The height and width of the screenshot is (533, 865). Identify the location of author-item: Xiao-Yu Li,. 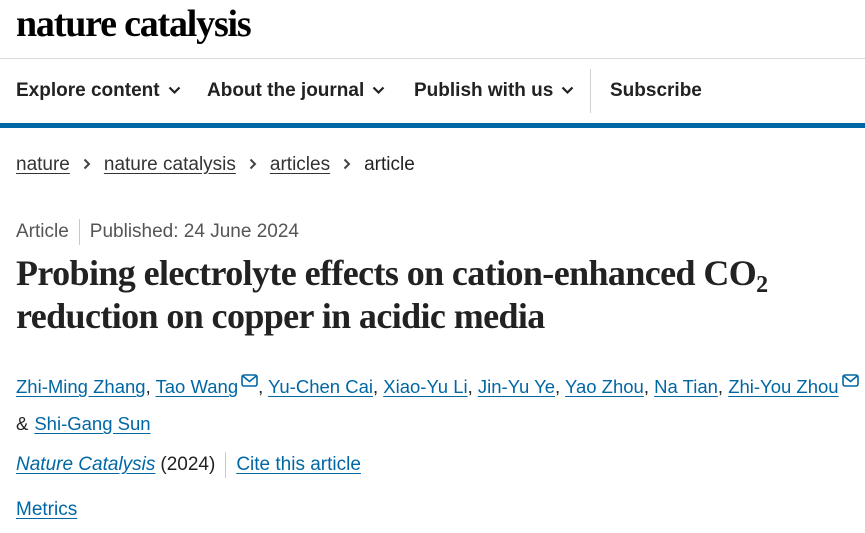
(427, 386).